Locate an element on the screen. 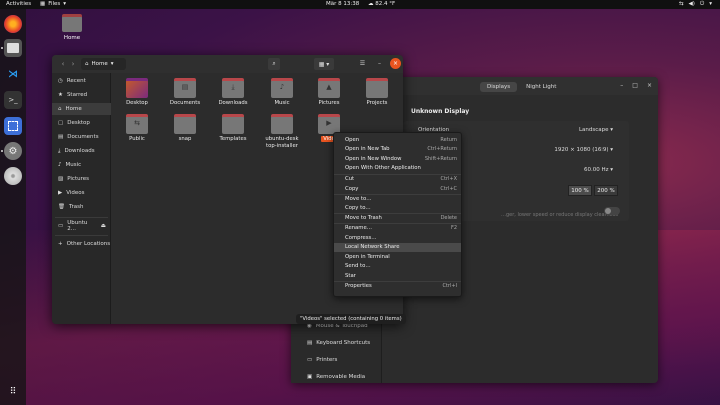 The height and width of the screenshot is (405, 720). firefox-icon is located at coordinates (13, 24).